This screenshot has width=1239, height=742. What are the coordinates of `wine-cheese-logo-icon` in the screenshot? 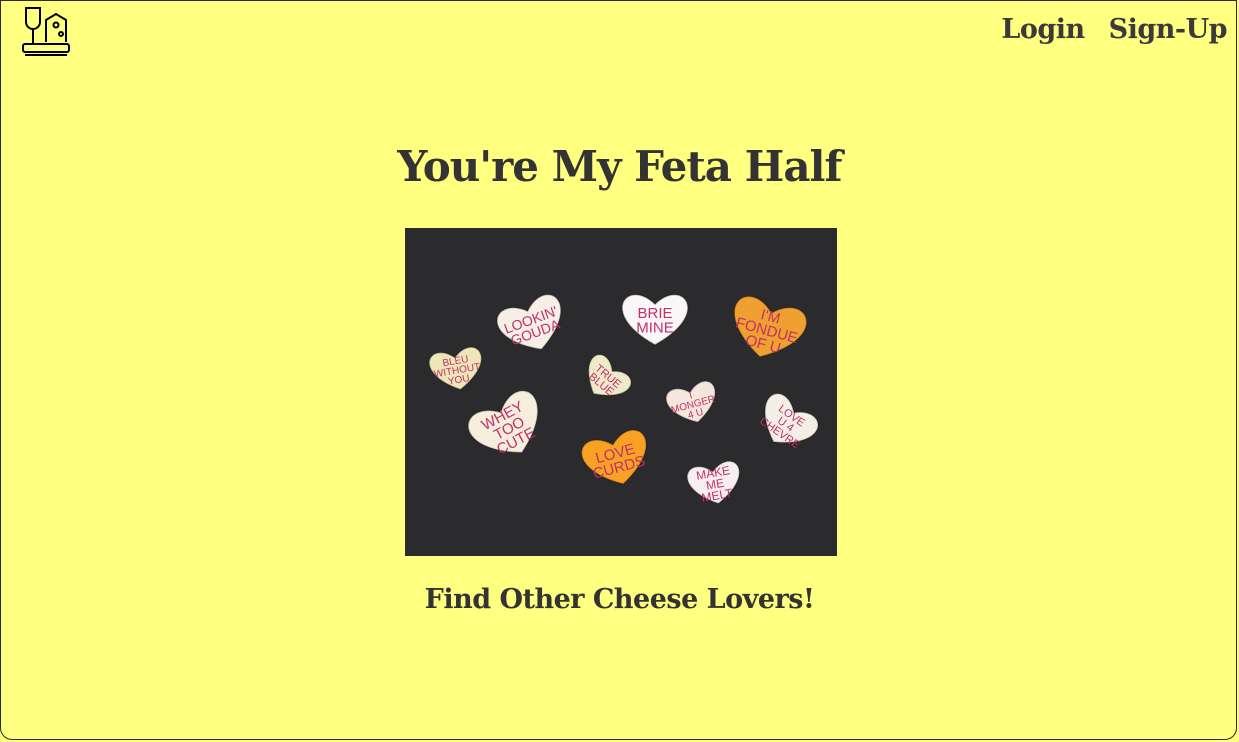 It's located at (47, 31).